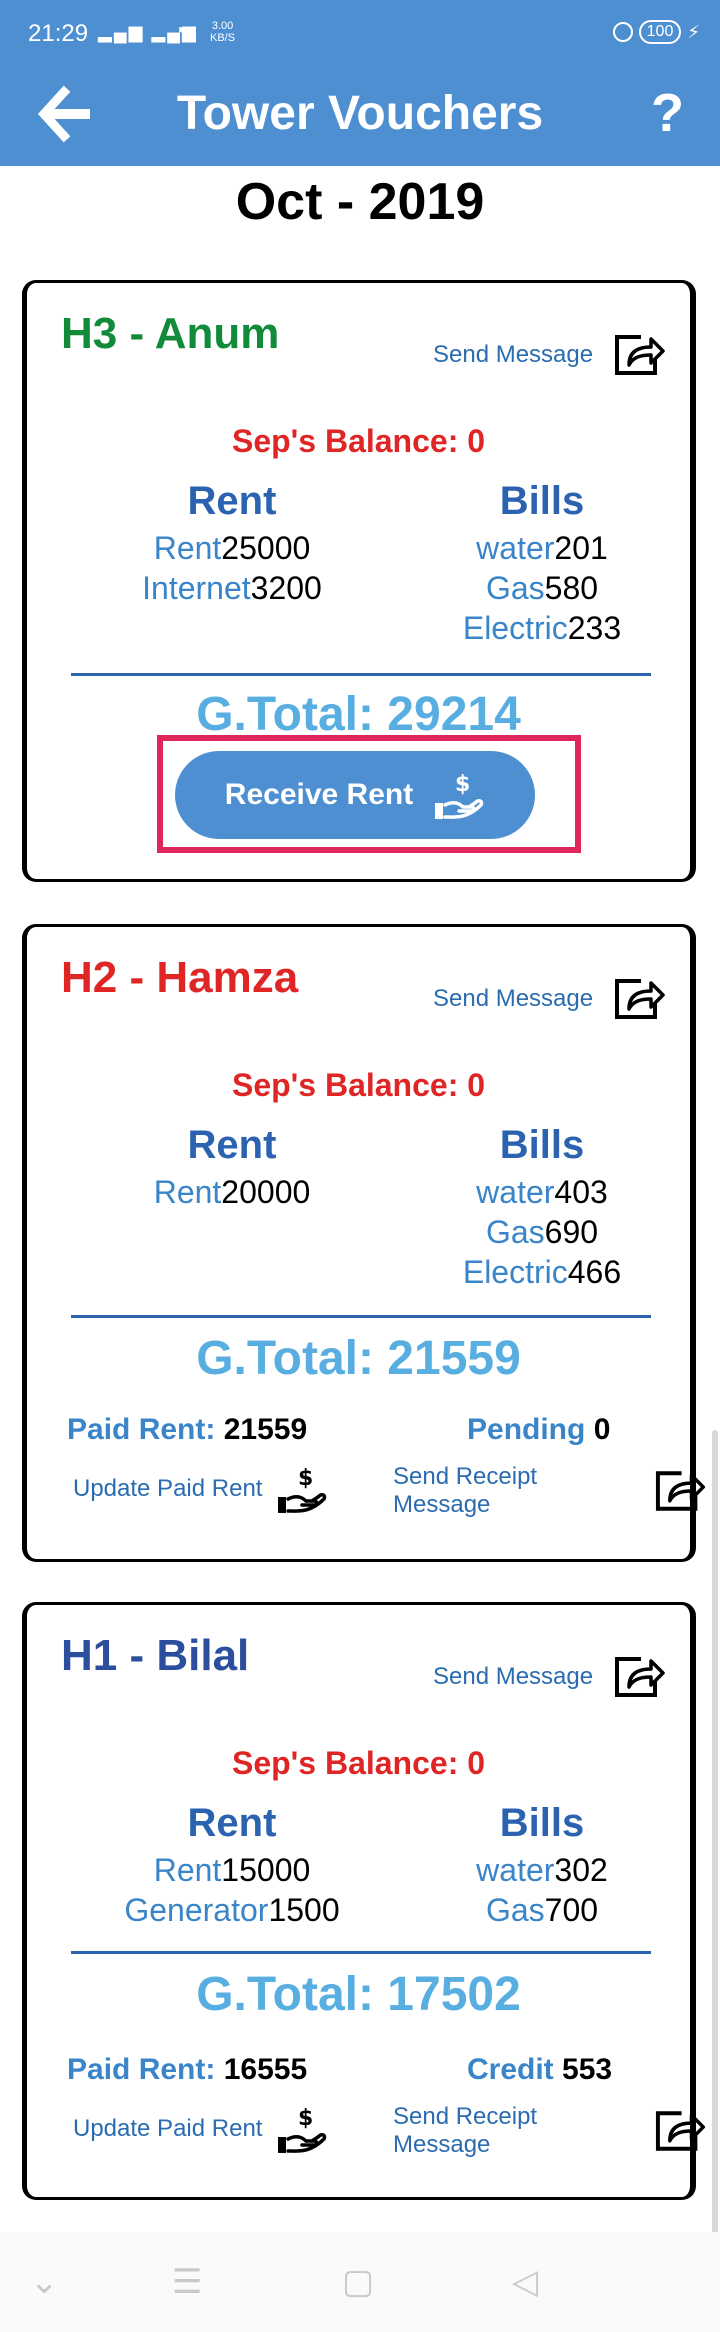 The height and width of the screenshot is (2332, 720). Describe the element at coordinates (542, 628) in the screenshot. I see `bill-item: Electric233` at that location.